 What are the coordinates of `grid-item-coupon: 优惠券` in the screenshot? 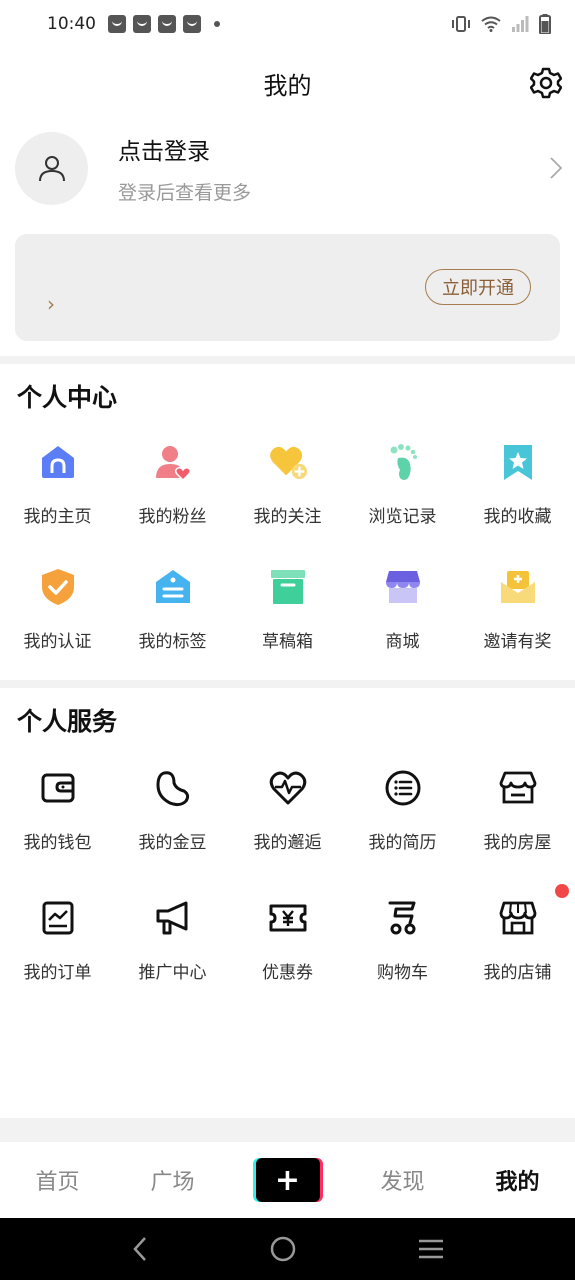 It's located at (287, 955).